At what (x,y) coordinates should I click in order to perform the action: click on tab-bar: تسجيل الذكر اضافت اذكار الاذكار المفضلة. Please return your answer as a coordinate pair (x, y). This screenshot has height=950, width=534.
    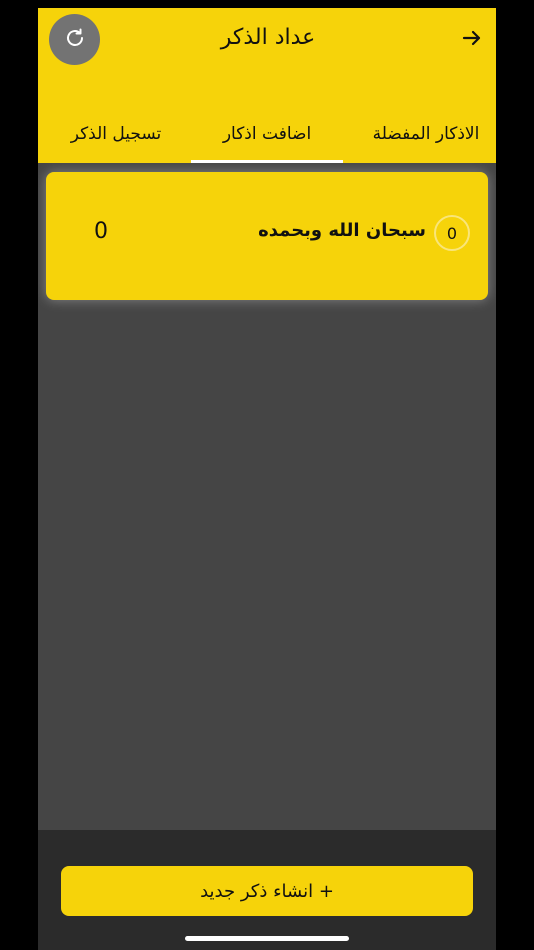
    Looking at the image, I should click on (267, 138).